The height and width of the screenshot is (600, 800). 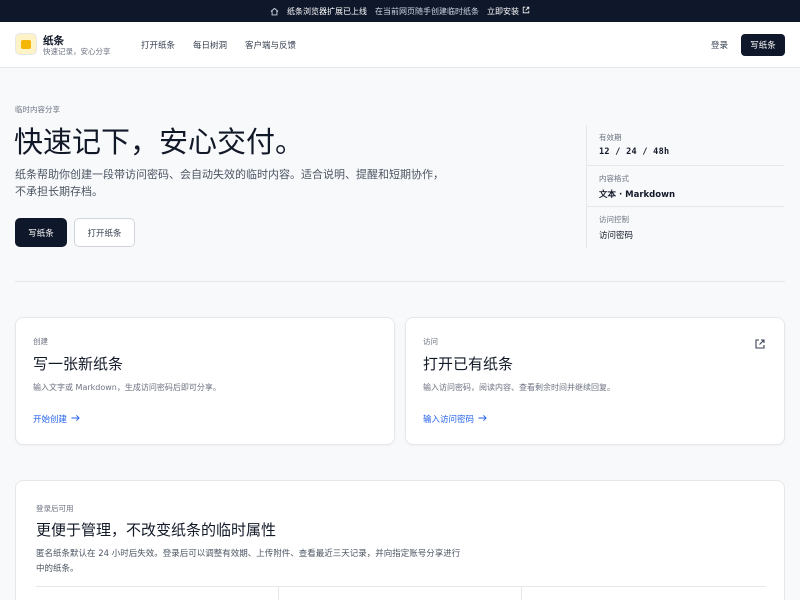 What do you see at coordinates (400, 45) in the screenshot?
I see `site-header: 纸条 快速记录，安心分享 打开纸条 每日树洞 客户端与反馈 登录 写纸条` at bounding box center [400, 45].